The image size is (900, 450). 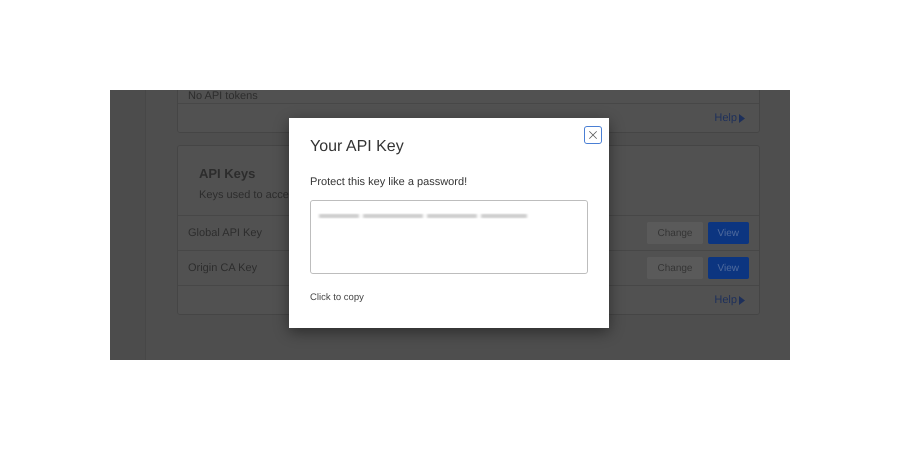 I want to click on warning-text: Protect this key like a password!, so click(x=389, y=182).